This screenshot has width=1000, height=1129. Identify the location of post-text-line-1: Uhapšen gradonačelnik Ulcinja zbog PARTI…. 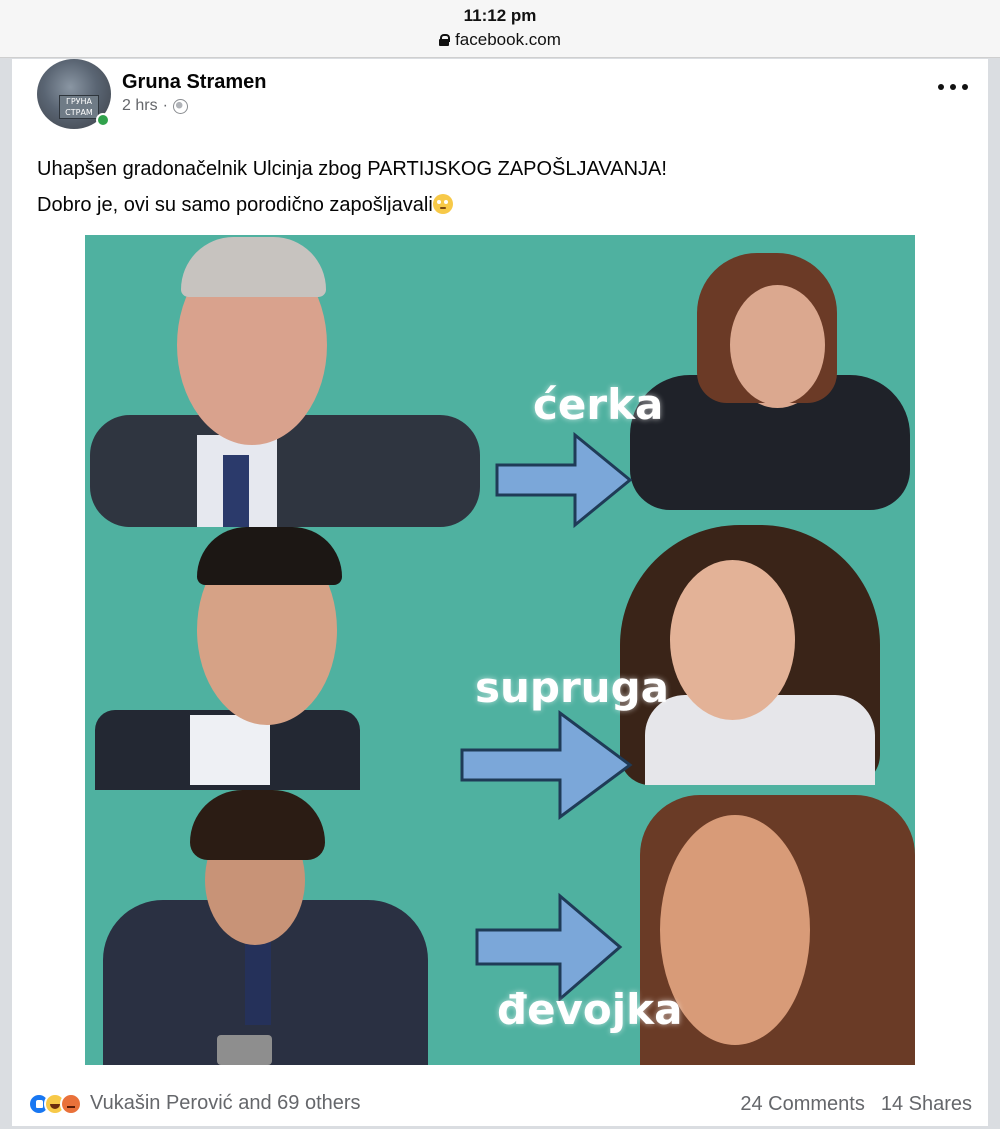
(352, 169).